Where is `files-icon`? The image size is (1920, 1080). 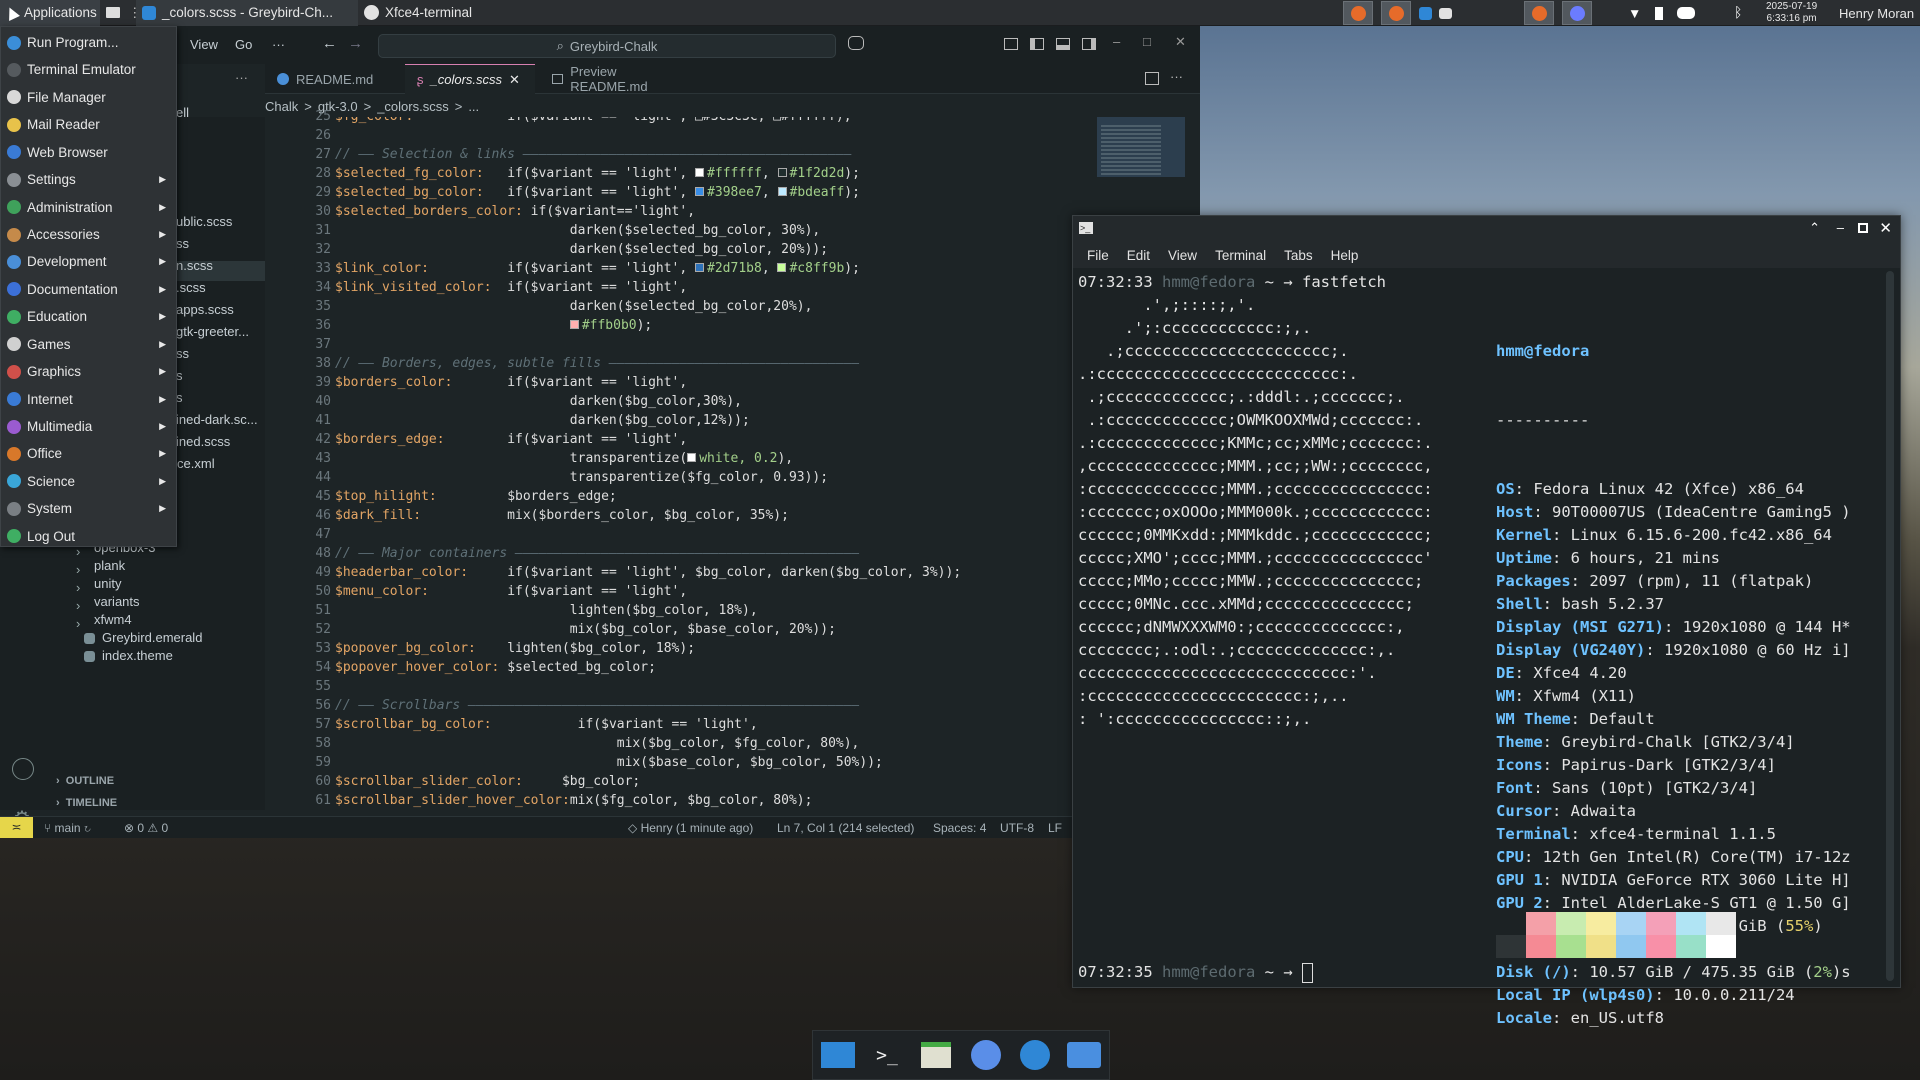 files-icon is located at coordinates (936, 1055).